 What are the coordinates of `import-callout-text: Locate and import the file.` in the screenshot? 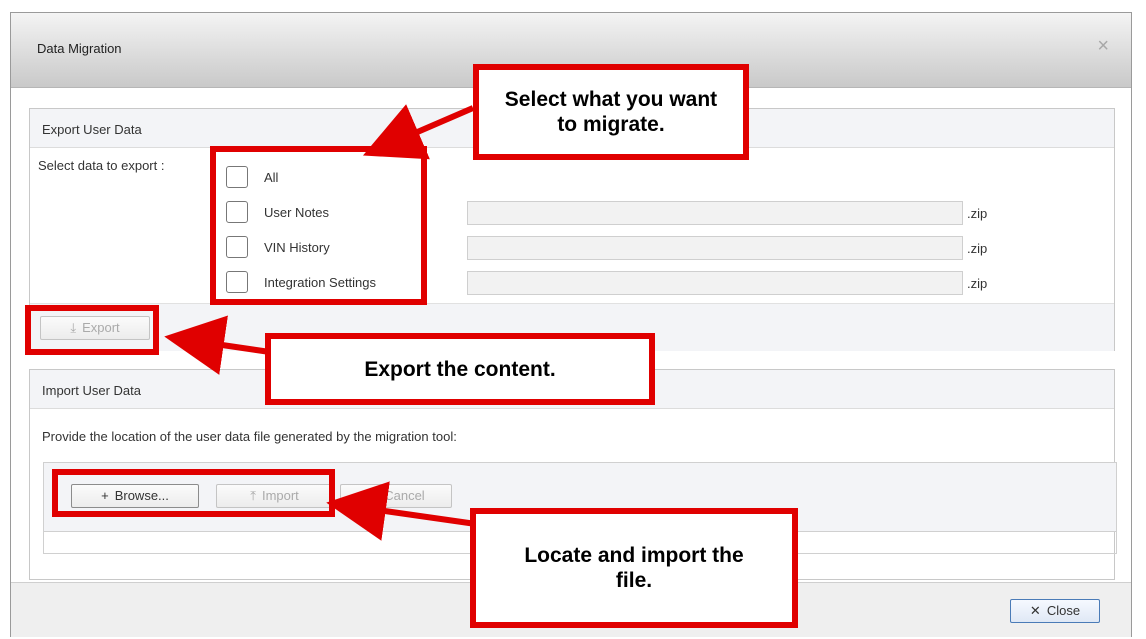 It's located at (634, 568).